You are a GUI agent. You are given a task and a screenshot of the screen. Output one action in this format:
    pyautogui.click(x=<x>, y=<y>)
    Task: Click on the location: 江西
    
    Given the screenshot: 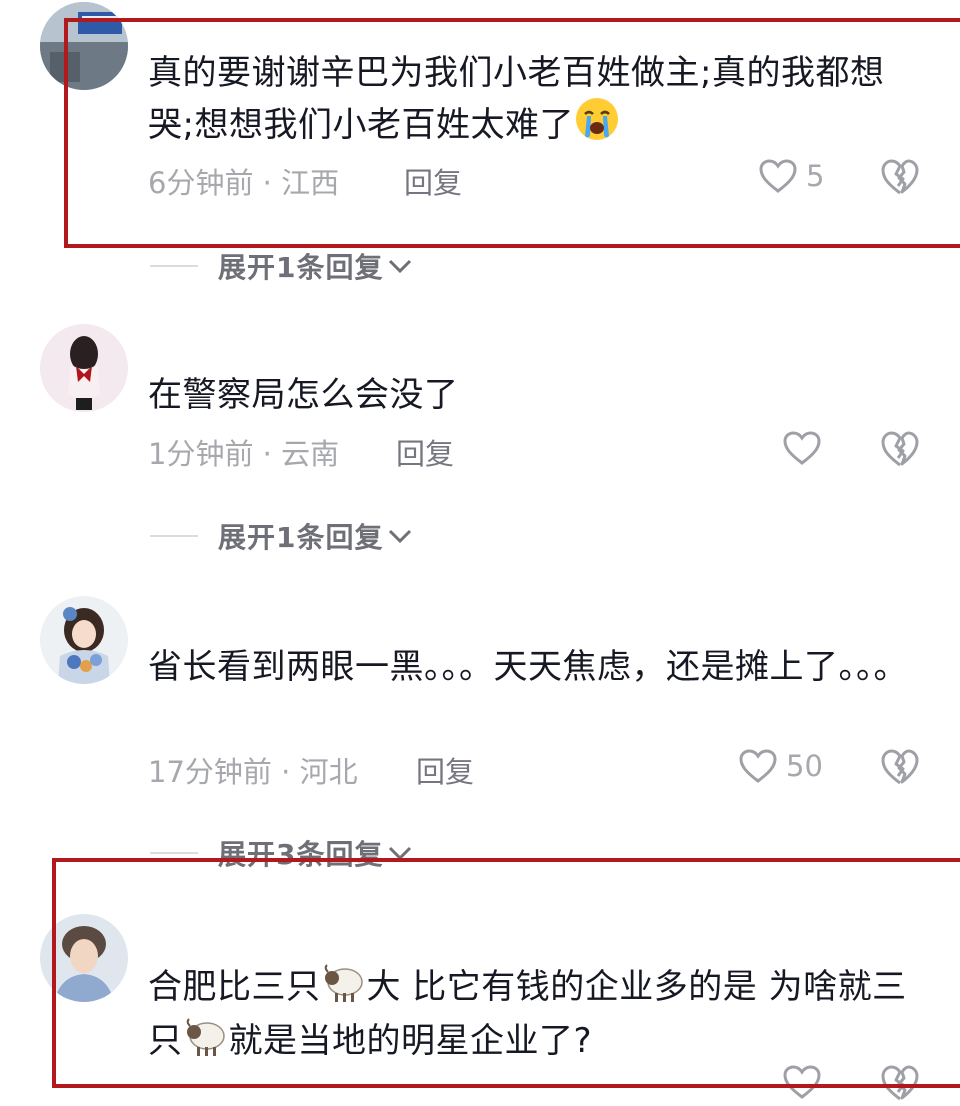 What is the action you would take?
    pyautogui.click(x=310, y=183)
    